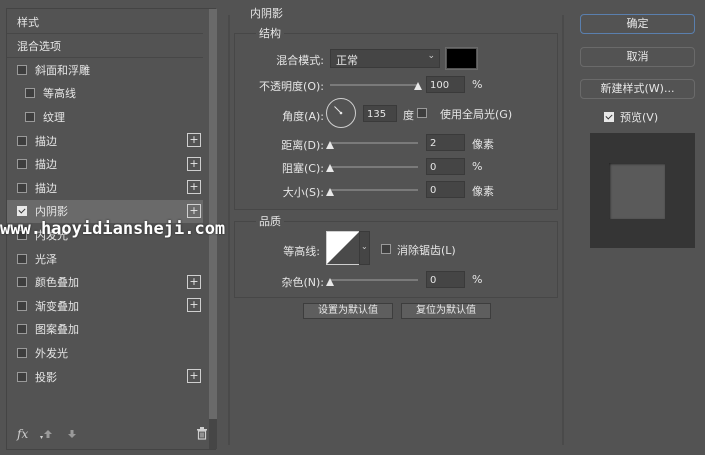 This screenshot has height=455, width=705. Describe the element at coordinates (302, 145) in the screenshot. I see `distance-label: 距离(D):` at that location.